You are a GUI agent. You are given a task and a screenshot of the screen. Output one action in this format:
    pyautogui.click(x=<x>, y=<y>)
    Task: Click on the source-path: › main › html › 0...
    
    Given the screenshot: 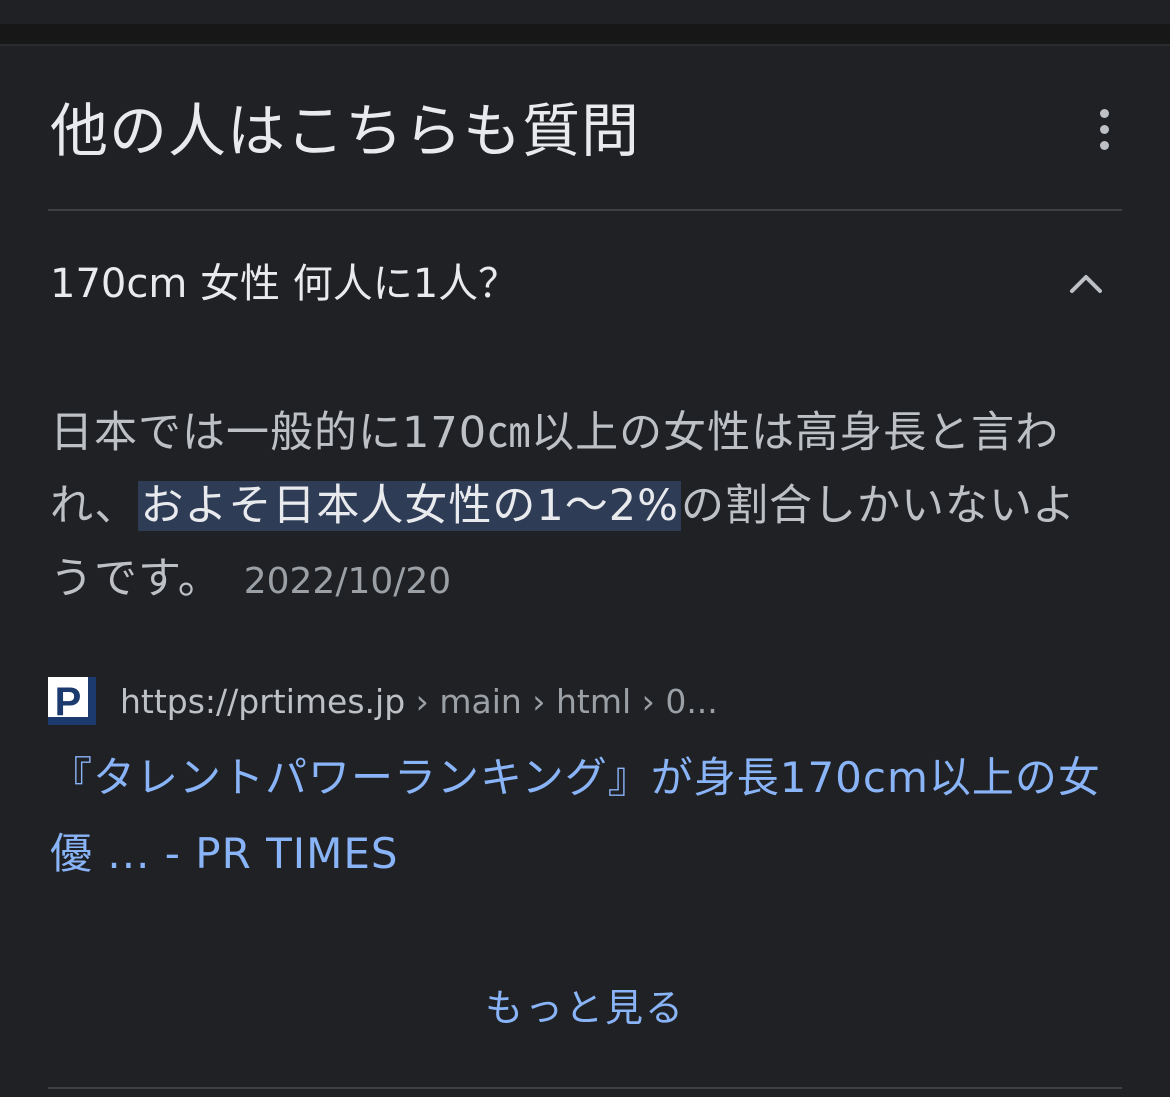 What is the action you would take?
    pyautogui.click(x=561, y=701)
    